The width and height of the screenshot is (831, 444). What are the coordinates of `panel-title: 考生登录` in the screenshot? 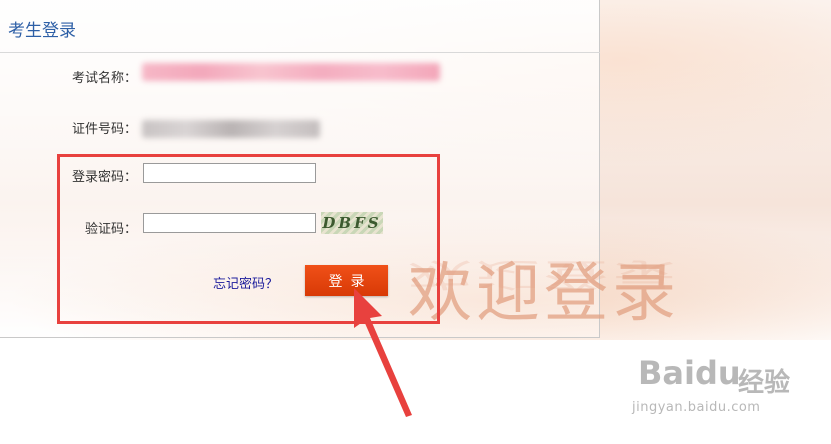 It's located at (42, 31).